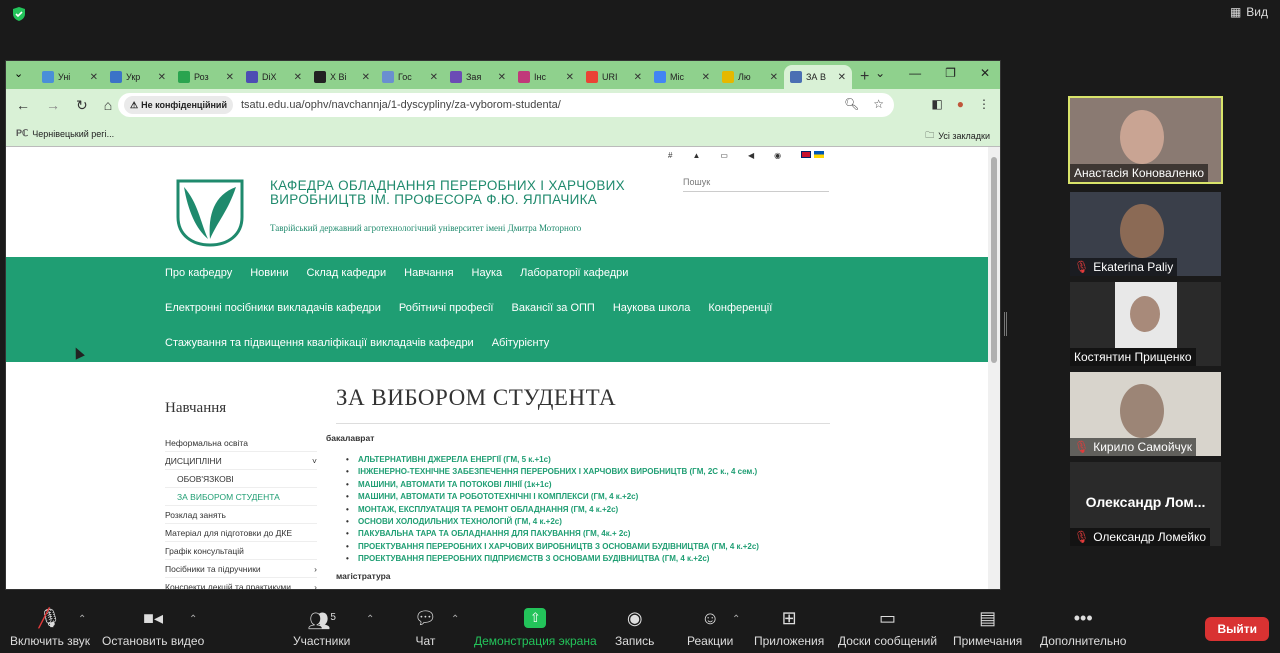 Image resolution: width=1280 pixels, height=653 pixels. Describe the element at coordinates (241, 461) in the screenshot. I see `sidebar-item: ДИСЦИПЛІНИ ˅` at that location.